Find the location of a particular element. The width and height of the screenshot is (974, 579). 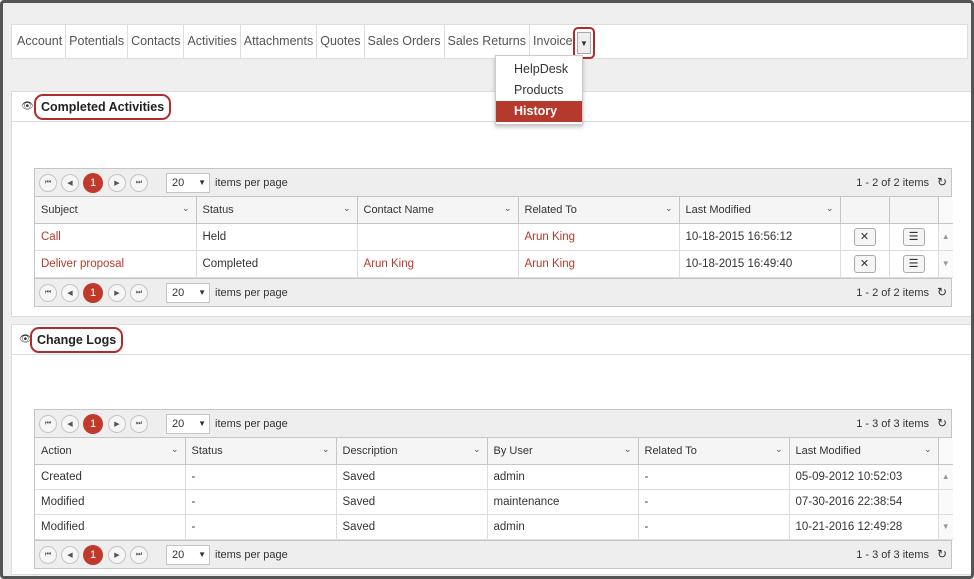

menu-item-helpdesk: HelpDesk is located at coordinates (539, 69).